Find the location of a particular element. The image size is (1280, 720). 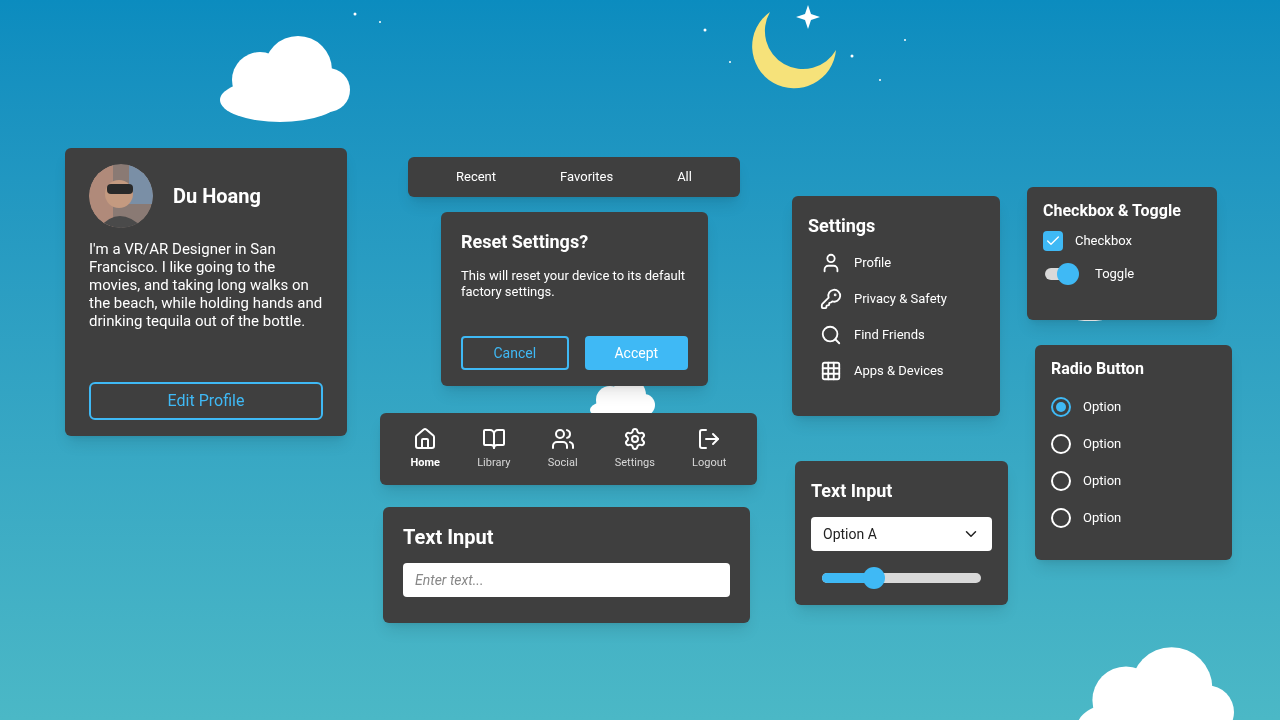

panel-title: Checkbox & Toggle is located at coordinates (1112, 211).